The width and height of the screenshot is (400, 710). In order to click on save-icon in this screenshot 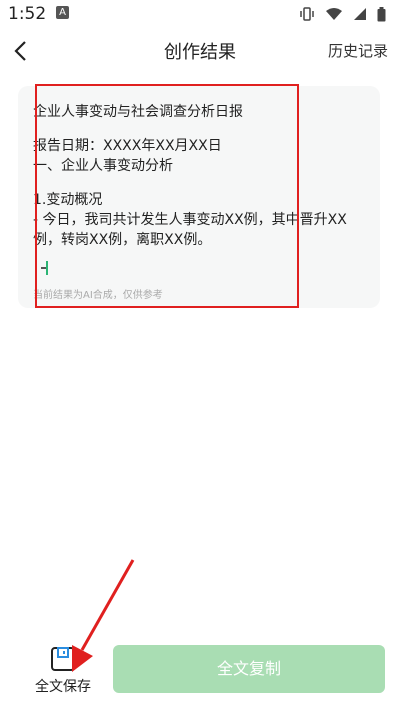, I will do `click(63, 659)`.